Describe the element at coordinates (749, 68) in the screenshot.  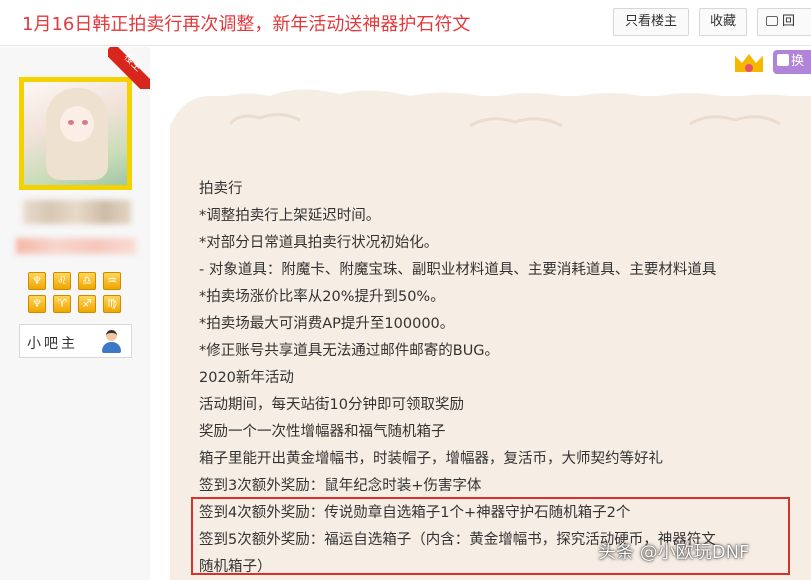
I see `crown-gem` at that location.